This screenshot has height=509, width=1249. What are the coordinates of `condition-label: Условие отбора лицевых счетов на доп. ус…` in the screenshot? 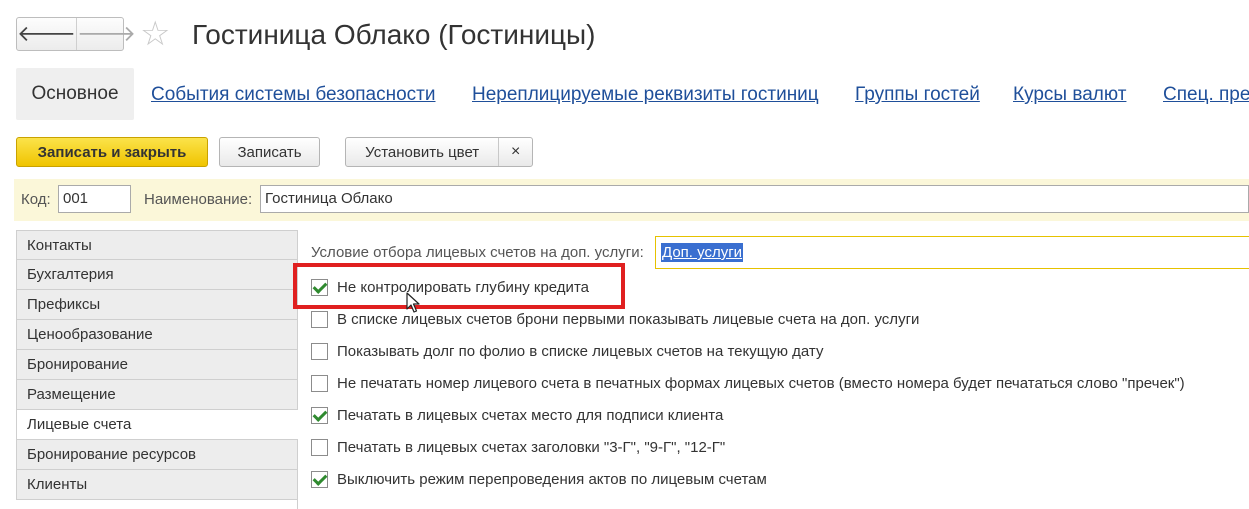 It's located at (477, 252).